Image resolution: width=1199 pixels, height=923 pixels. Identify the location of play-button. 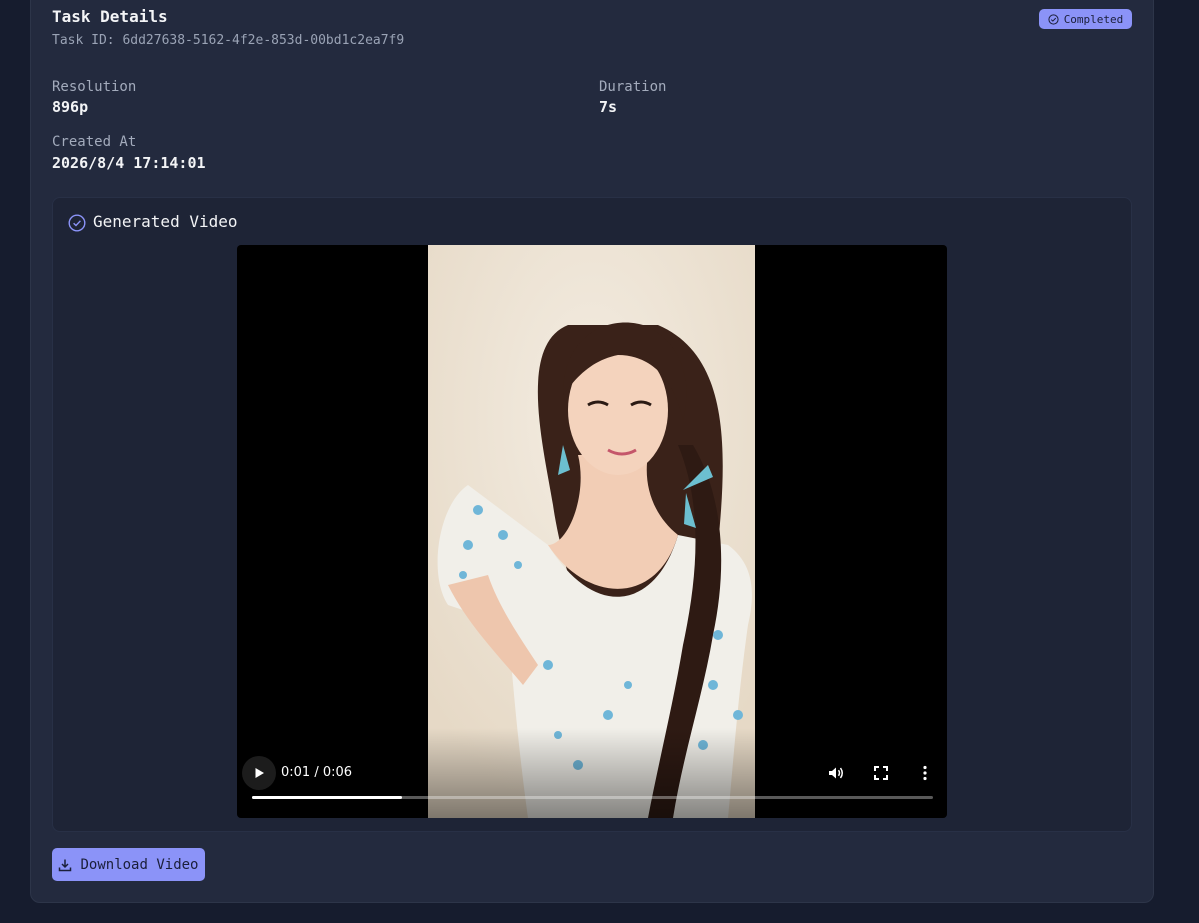
(259, 773).